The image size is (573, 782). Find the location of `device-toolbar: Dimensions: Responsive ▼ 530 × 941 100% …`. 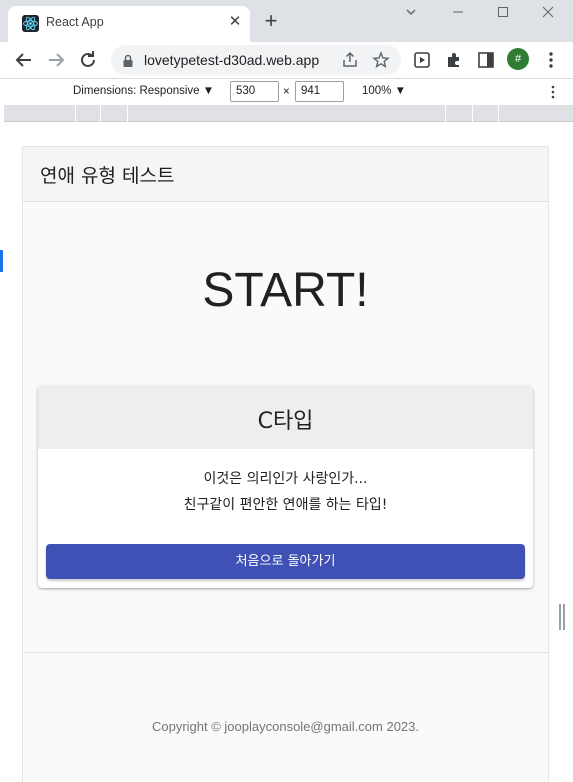

device-toolbar: Dimensions: Responsive ▼ 530 × 941 100% … is located at coordinates (286, 91).